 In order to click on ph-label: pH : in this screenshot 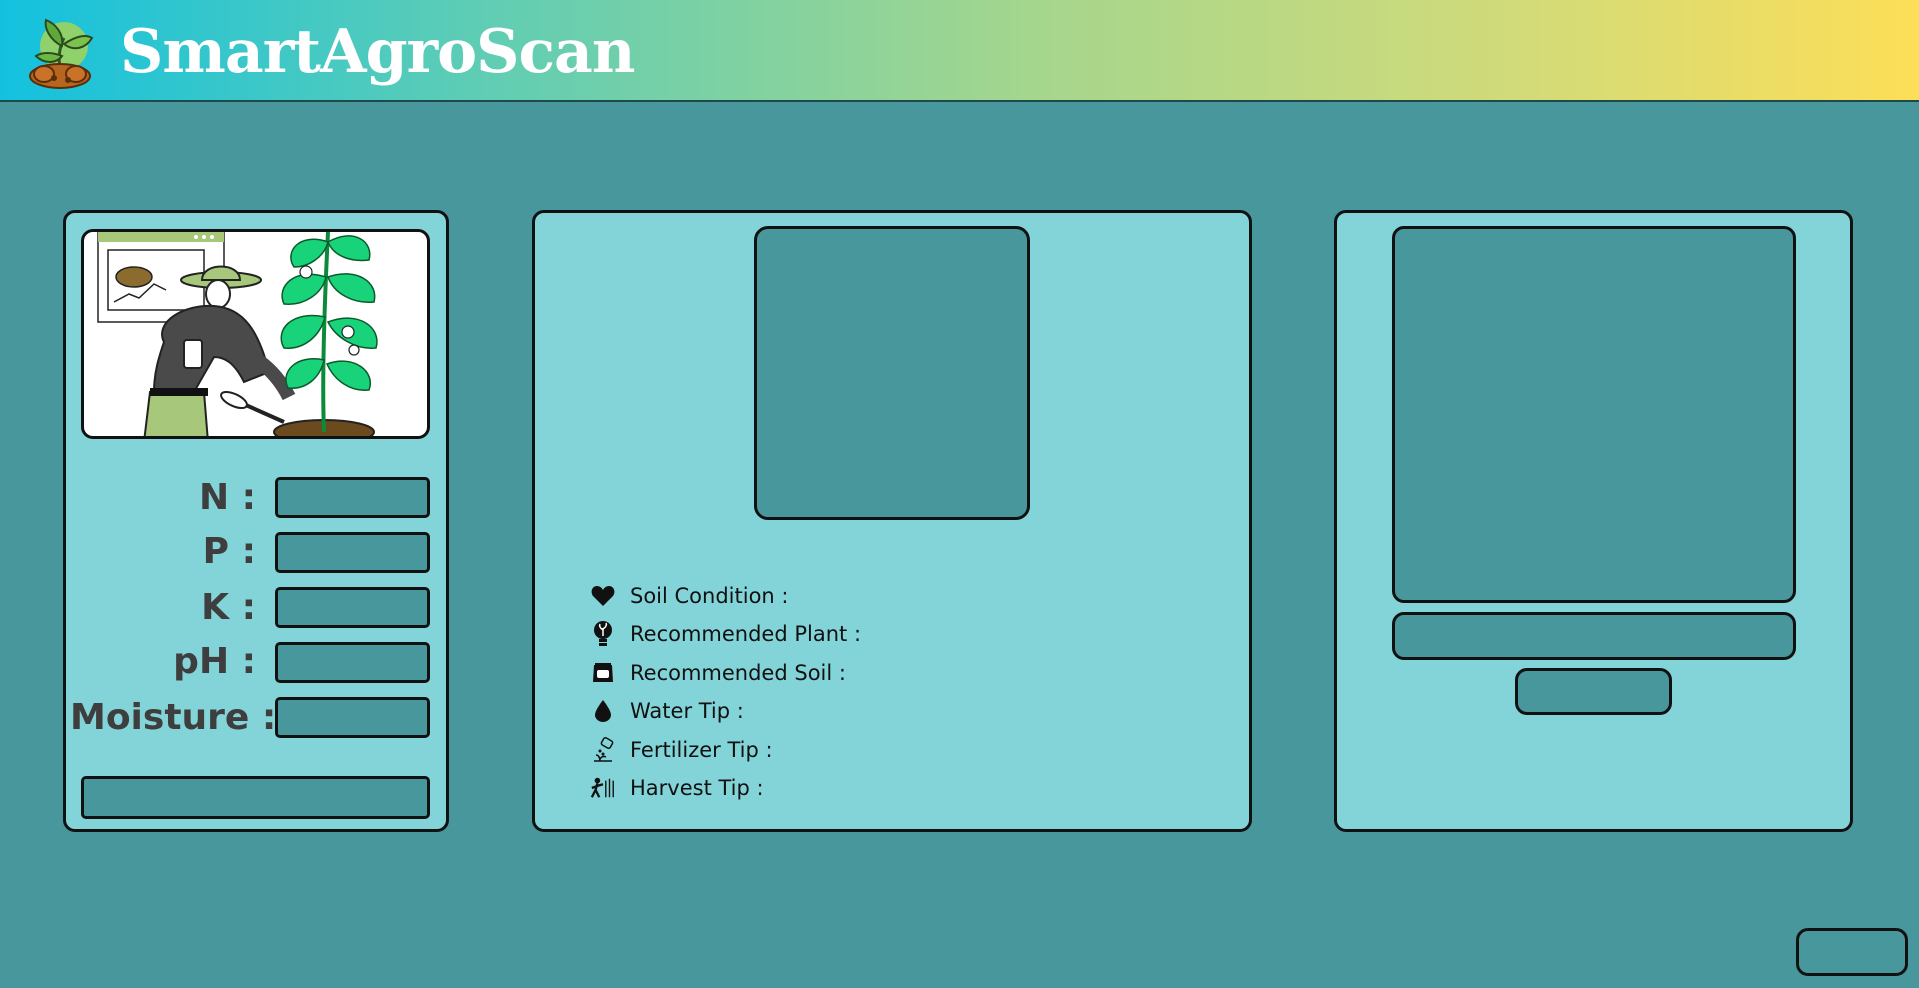, I will do `click(214, 661)`.